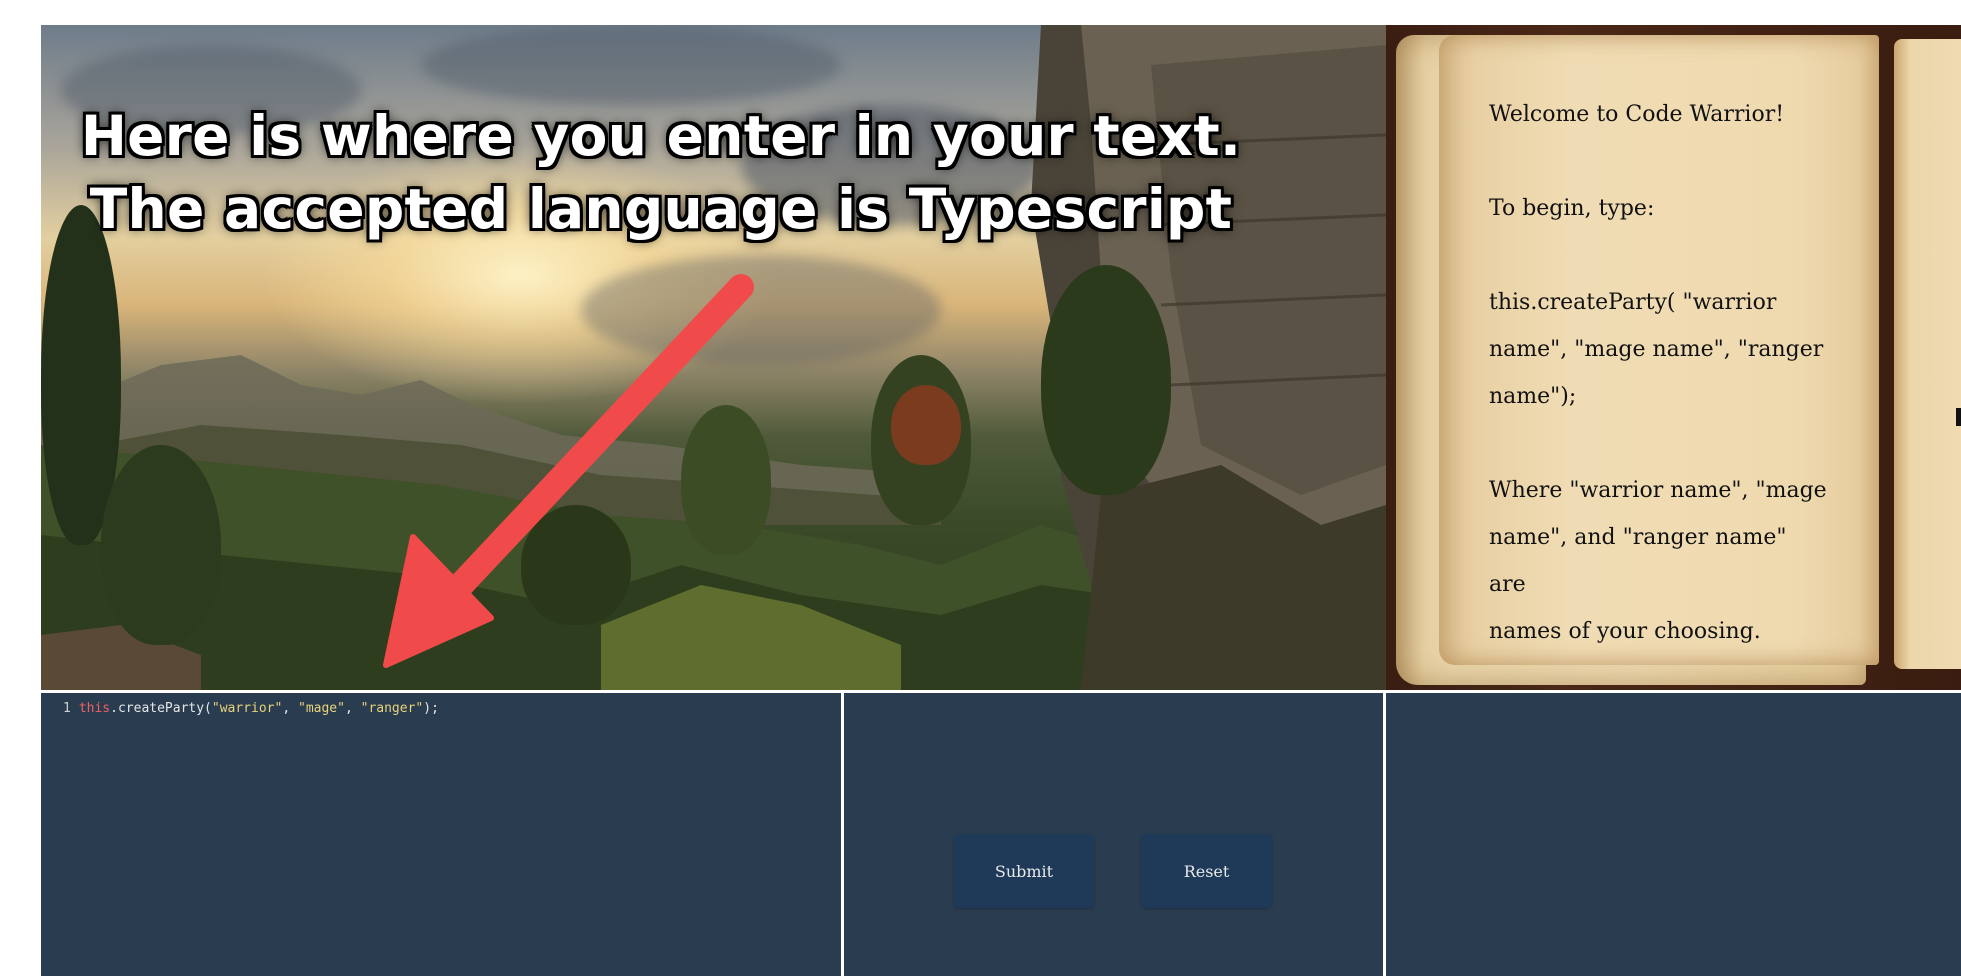 Image resolution: width=1961 pixels, height=976 pixels. I want to click on book-line: To begin, type:, so click(1572, 208).